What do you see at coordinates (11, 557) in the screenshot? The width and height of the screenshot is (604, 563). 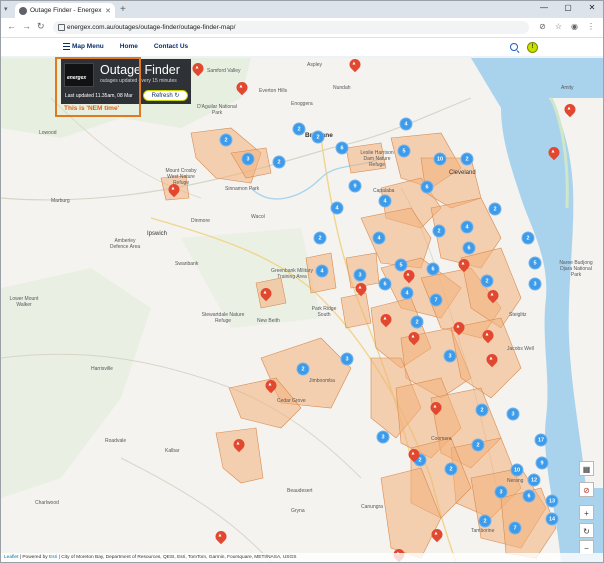 I see `leaflet-link: Leaflet` at bounding box center [11, 557].